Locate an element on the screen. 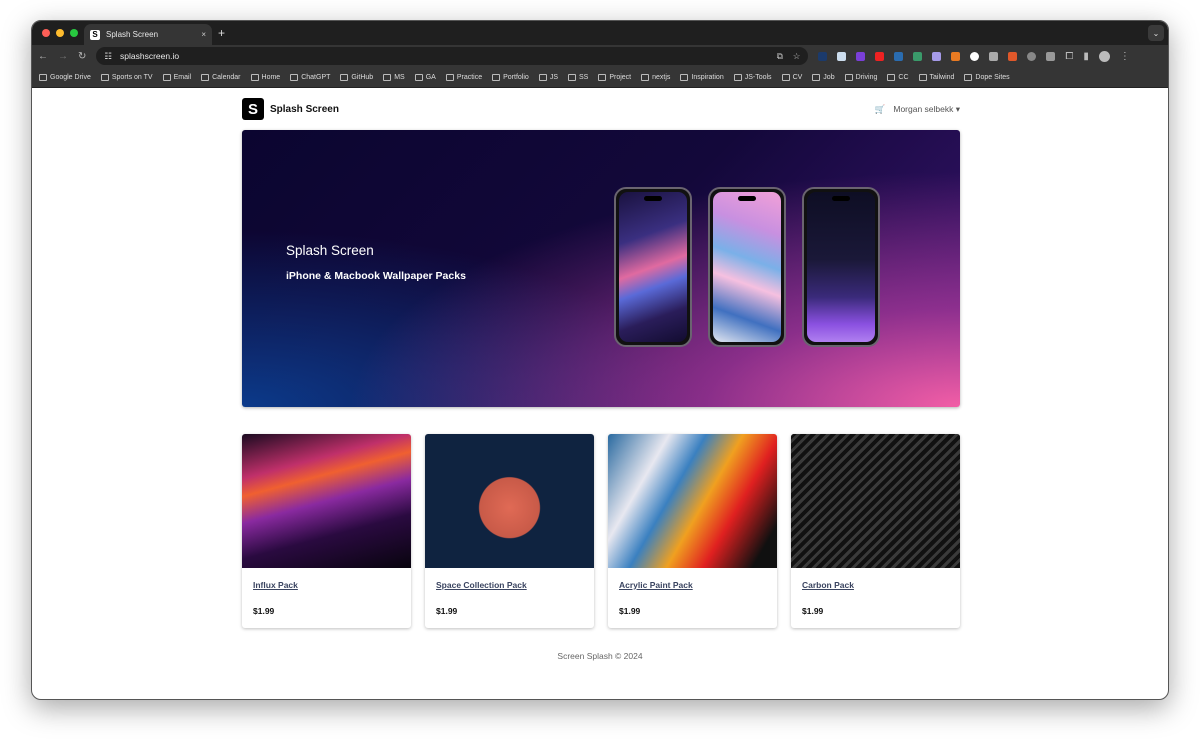 Image resolution: width=1200 pixels, height=741 pixels. reload-icon: ↻ is located at coordinates (82, 56).